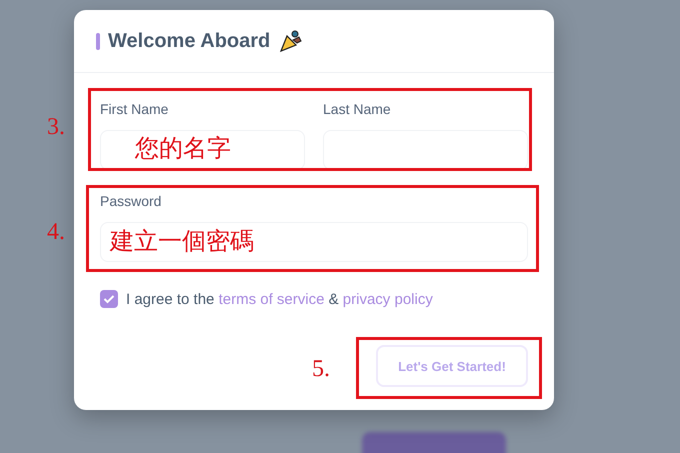 The width and height of the screenshot is (680, 453). Describe the element at coordinates (183, 148) in the screenshot. I see `annotation-text: 您的名字` at that location.